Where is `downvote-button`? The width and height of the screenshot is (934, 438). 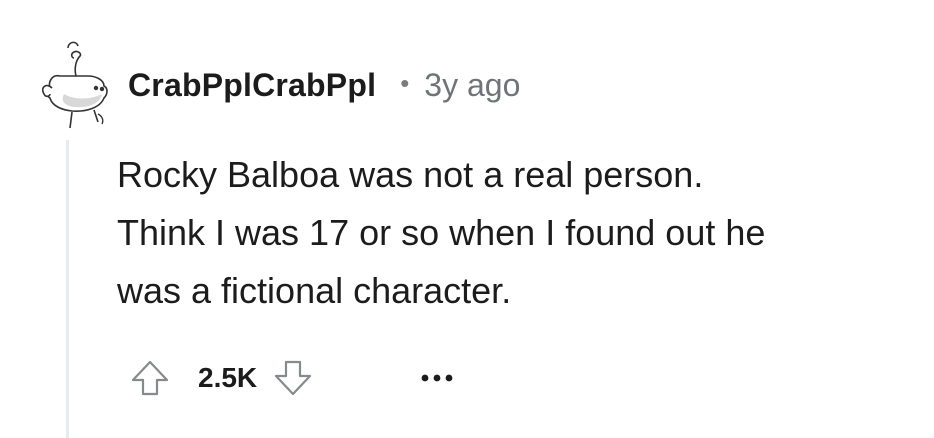 downvote-button is located at coordinates (293, 378).